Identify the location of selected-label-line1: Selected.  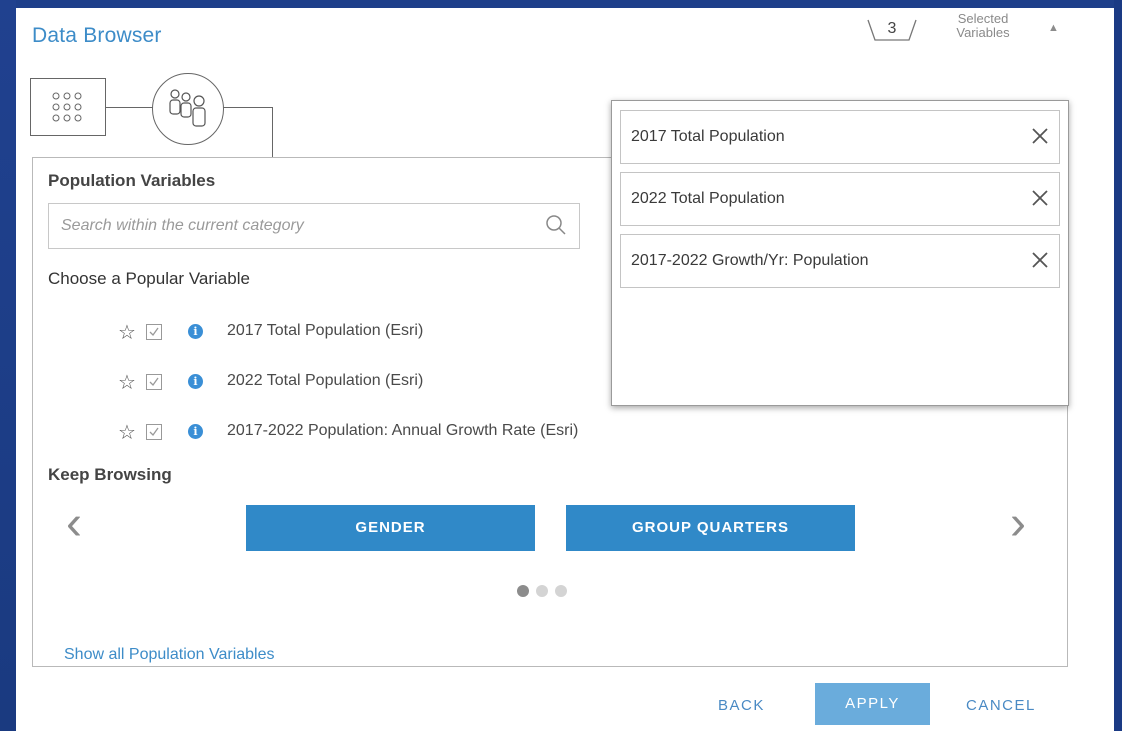
(983, 18).